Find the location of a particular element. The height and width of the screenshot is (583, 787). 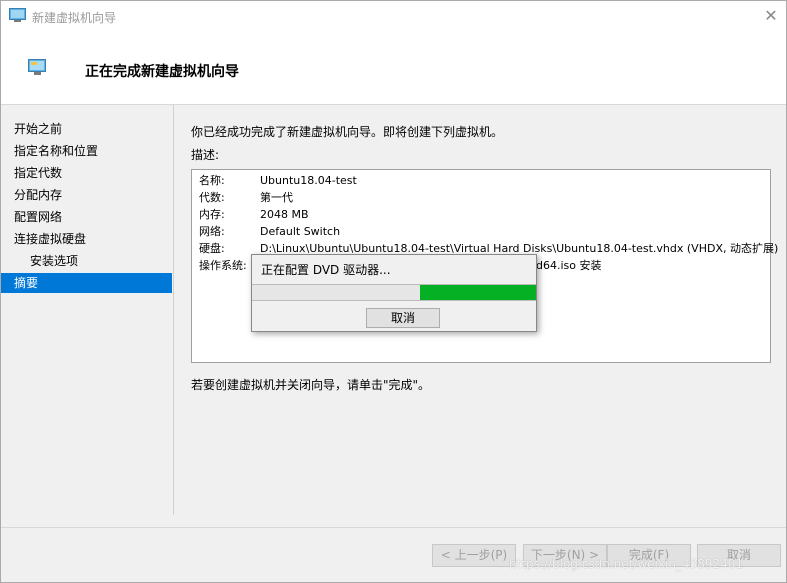

close-icon: ✕ is located at coordinates (771, 16).